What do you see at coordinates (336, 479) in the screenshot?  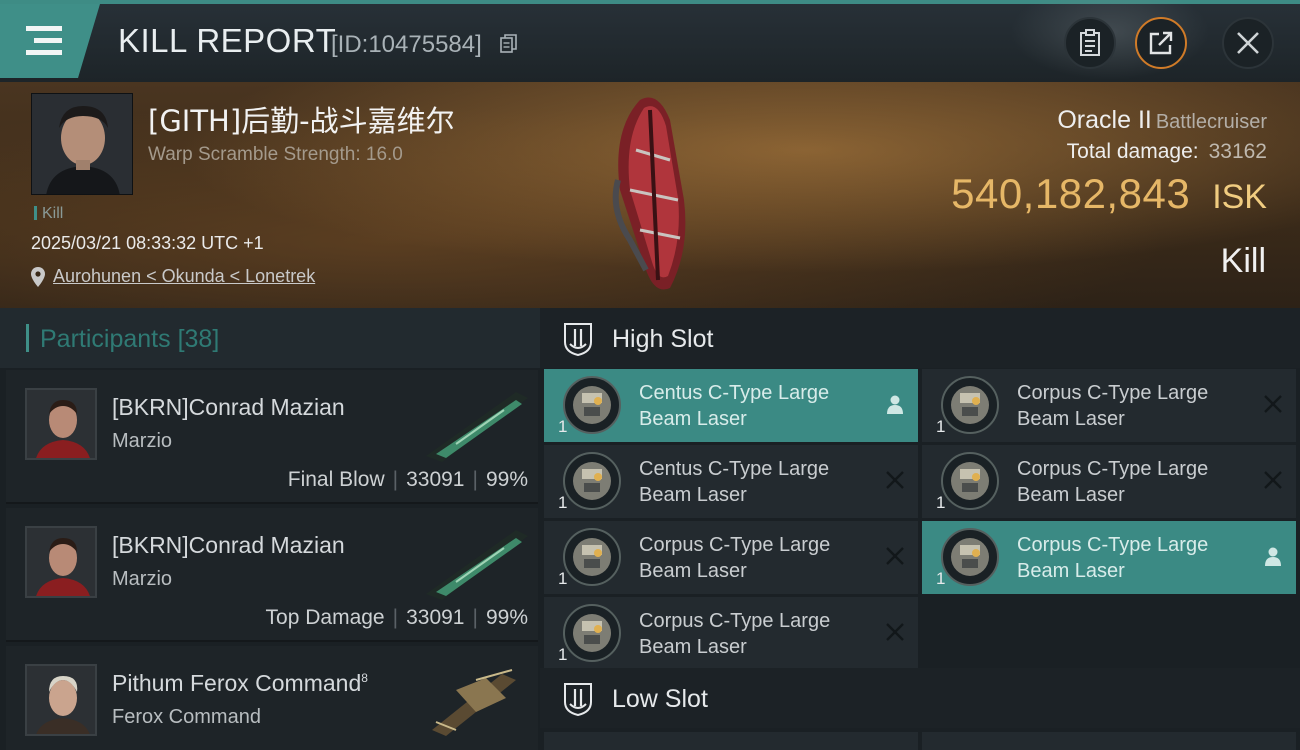 I see `participant-role: Final Blow` at bounding box center [336, 479].